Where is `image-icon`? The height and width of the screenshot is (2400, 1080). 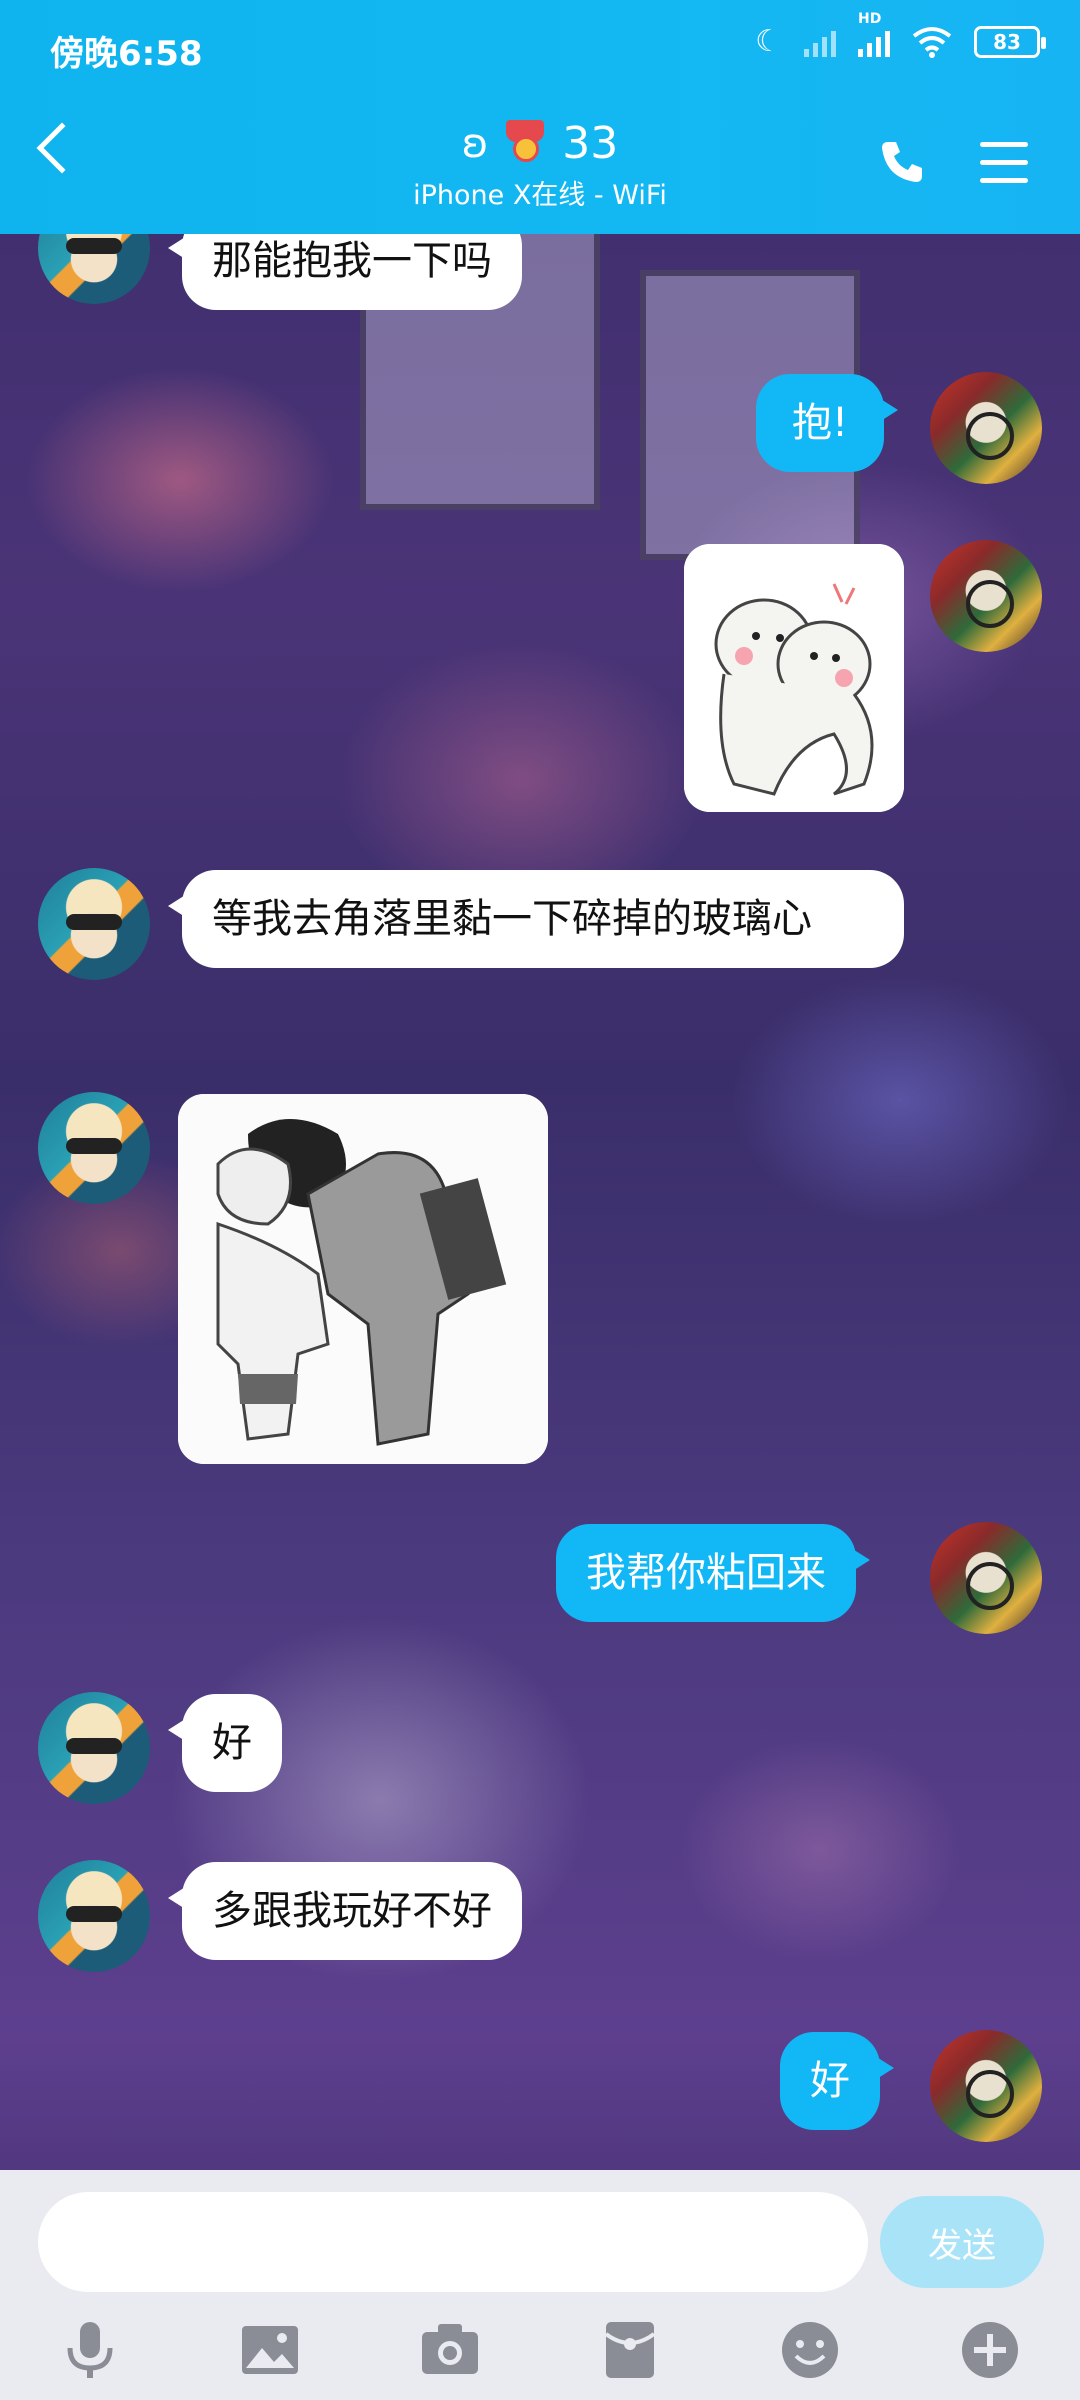
image-icon is located at coordinates (270, 2350).